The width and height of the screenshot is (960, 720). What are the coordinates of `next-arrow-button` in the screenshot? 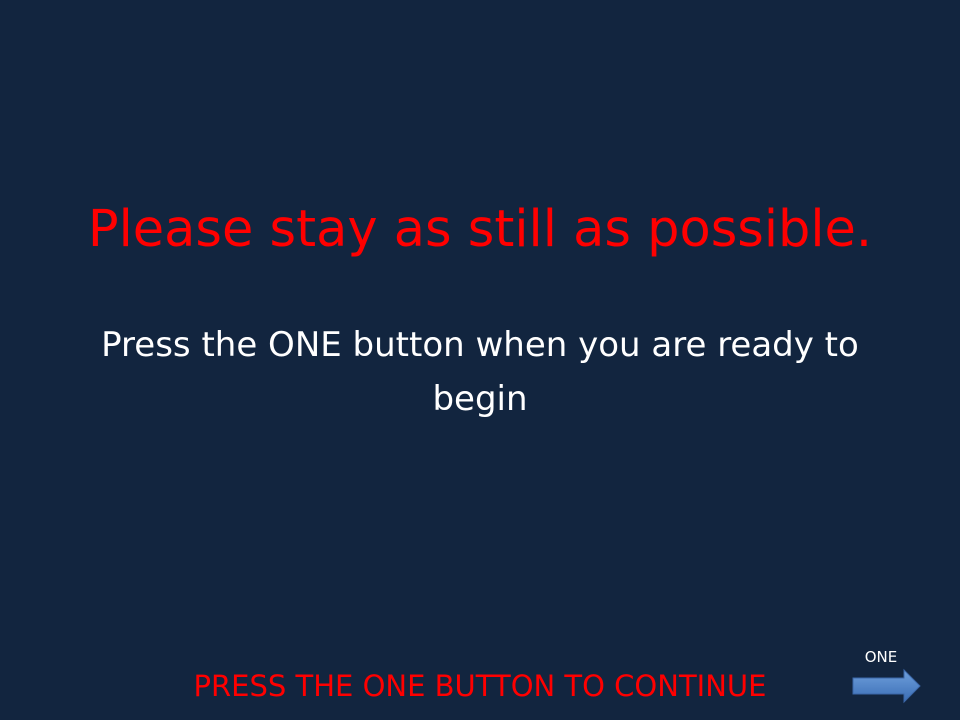 It's located at (887, 686).